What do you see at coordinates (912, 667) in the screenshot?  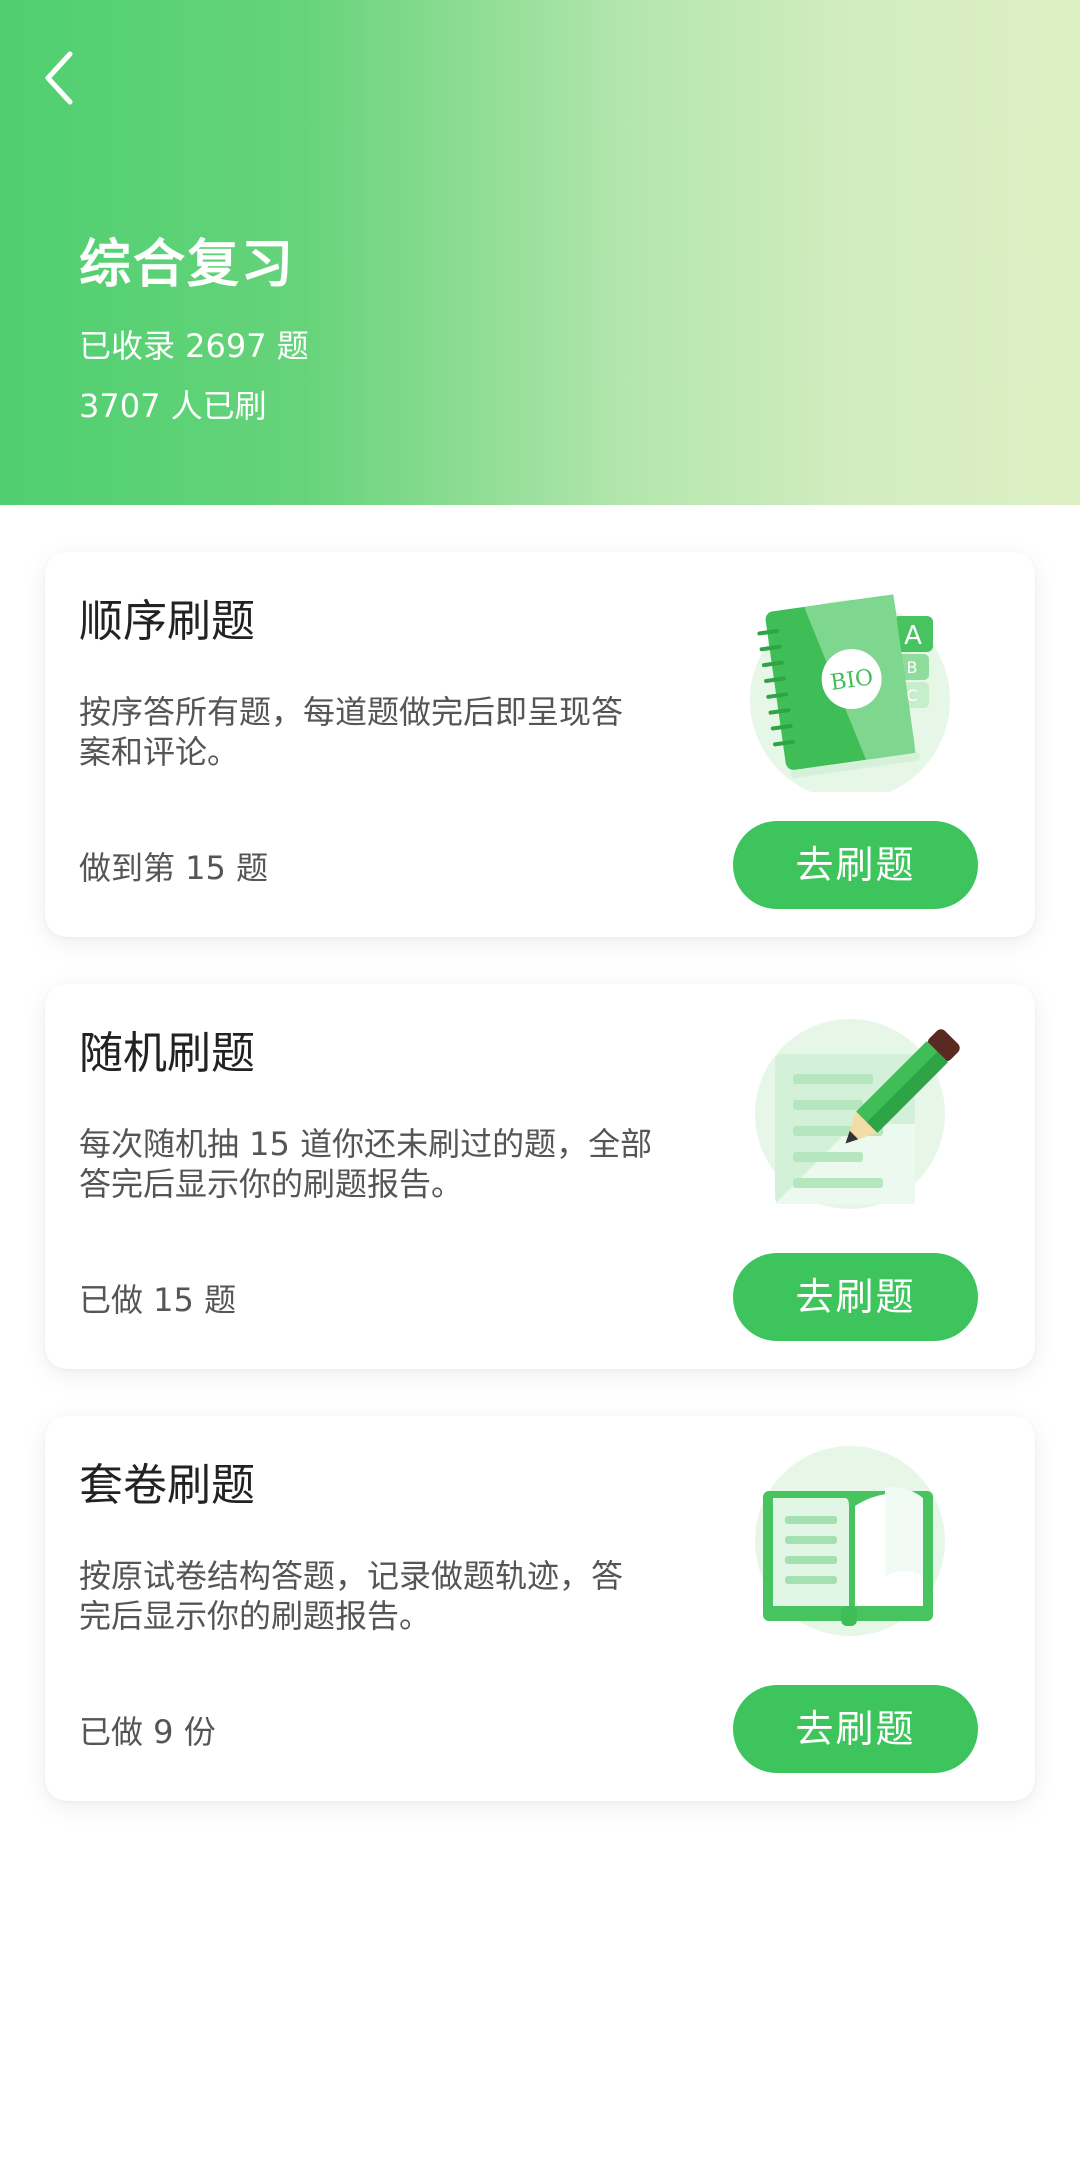 I see `tab-letter-b: B` at bounding box center [912, 667].